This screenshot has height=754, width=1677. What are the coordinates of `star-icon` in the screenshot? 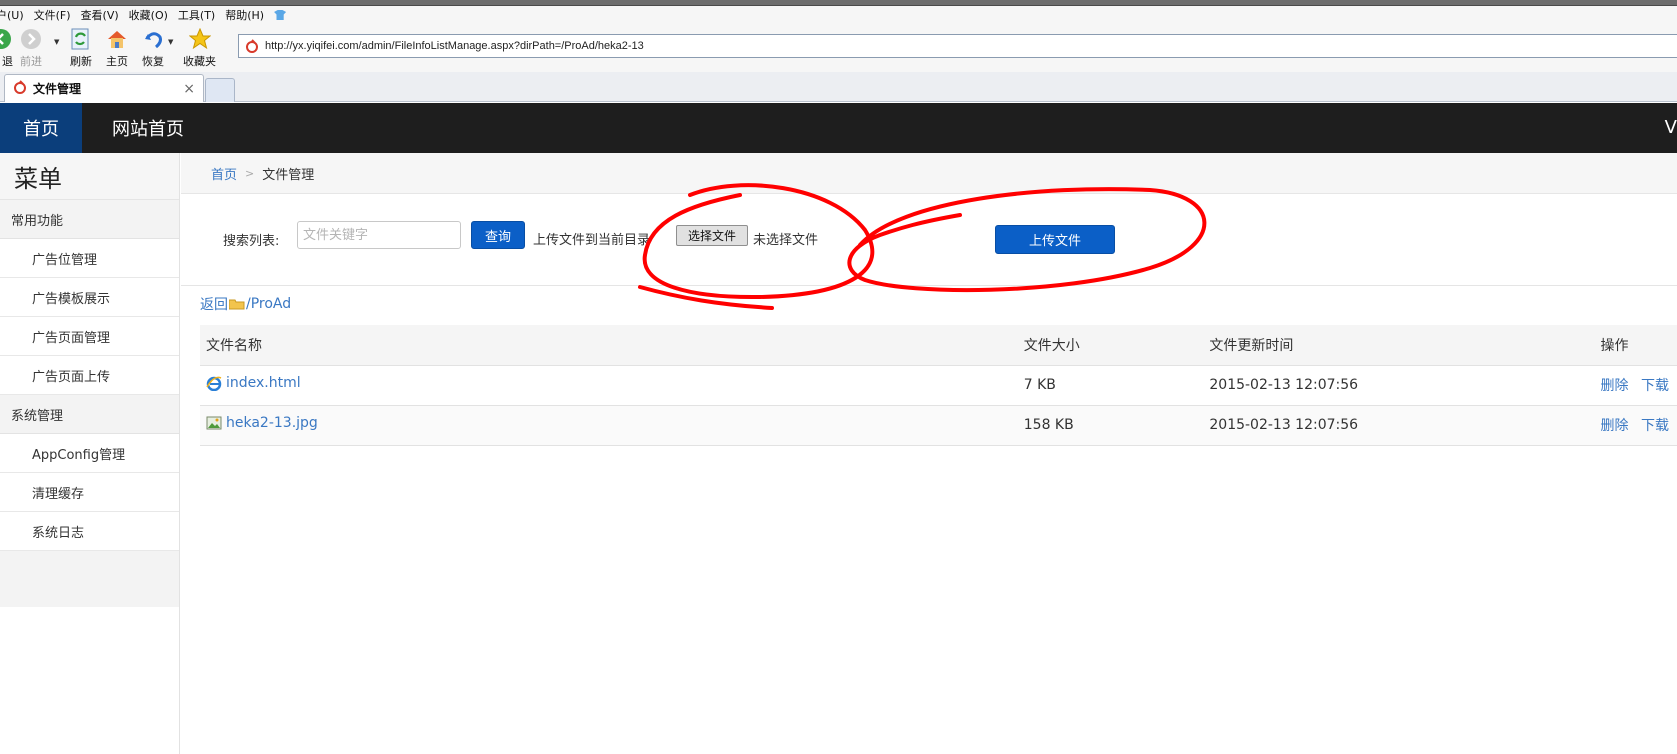 It's located at (199, 39).